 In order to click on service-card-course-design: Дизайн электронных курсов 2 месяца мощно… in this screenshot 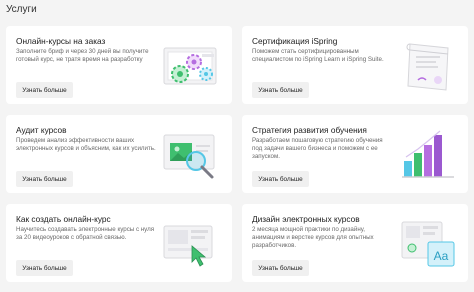, I will do `click(355, 243)`.